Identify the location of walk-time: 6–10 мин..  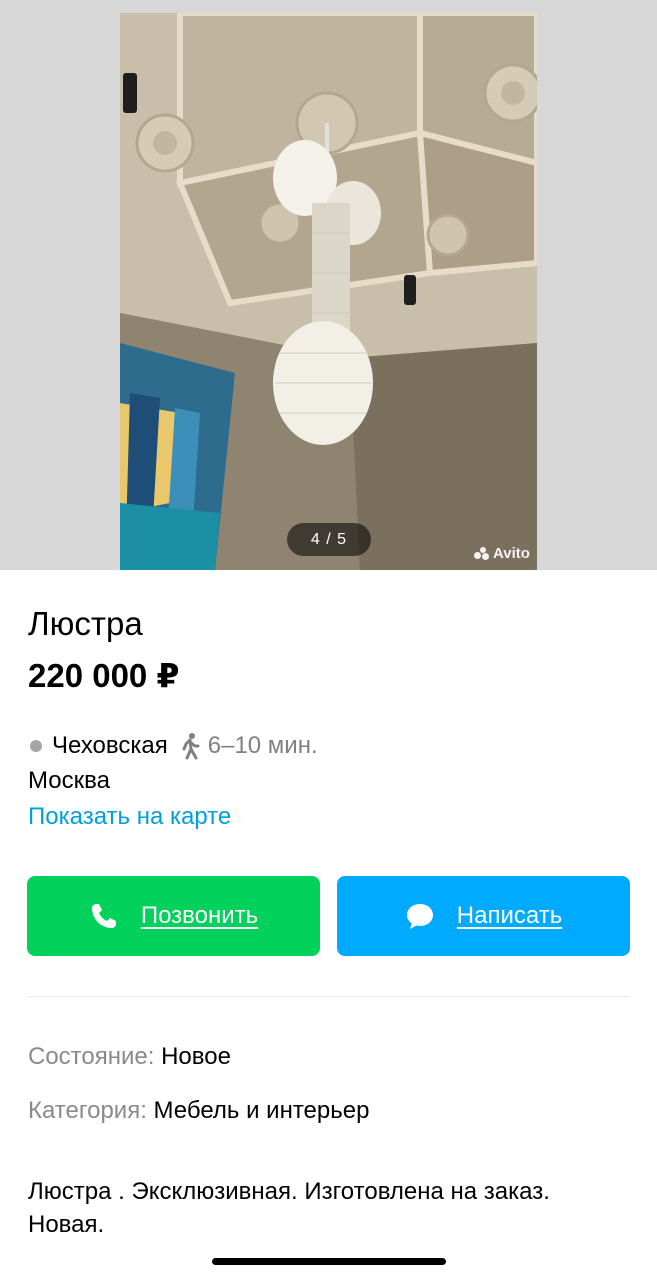
(262, 745).